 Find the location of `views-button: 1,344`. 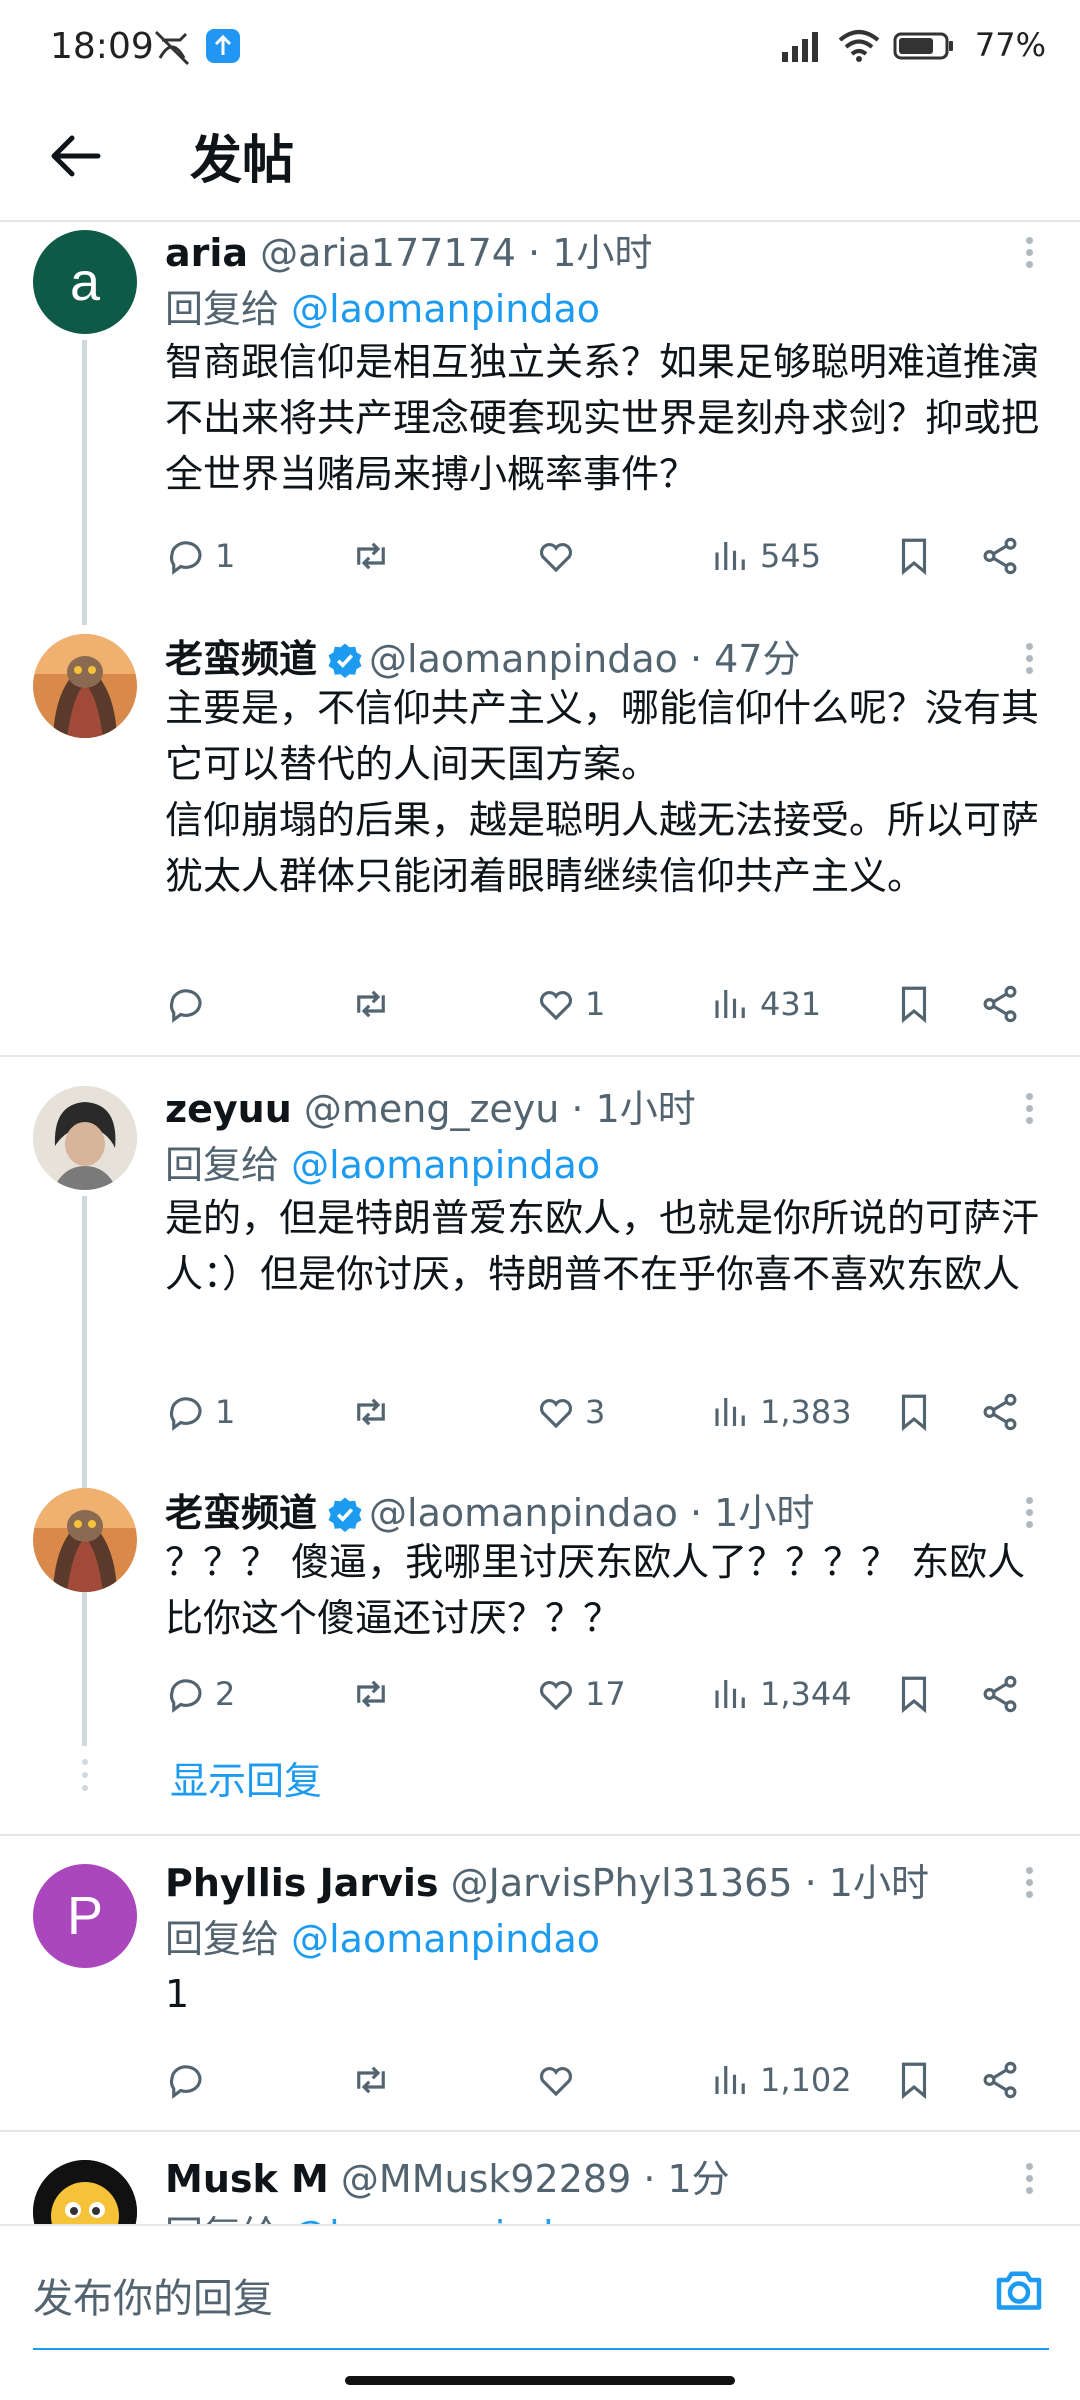

views-button: 1,344 is located at coordinates (781, 1694).